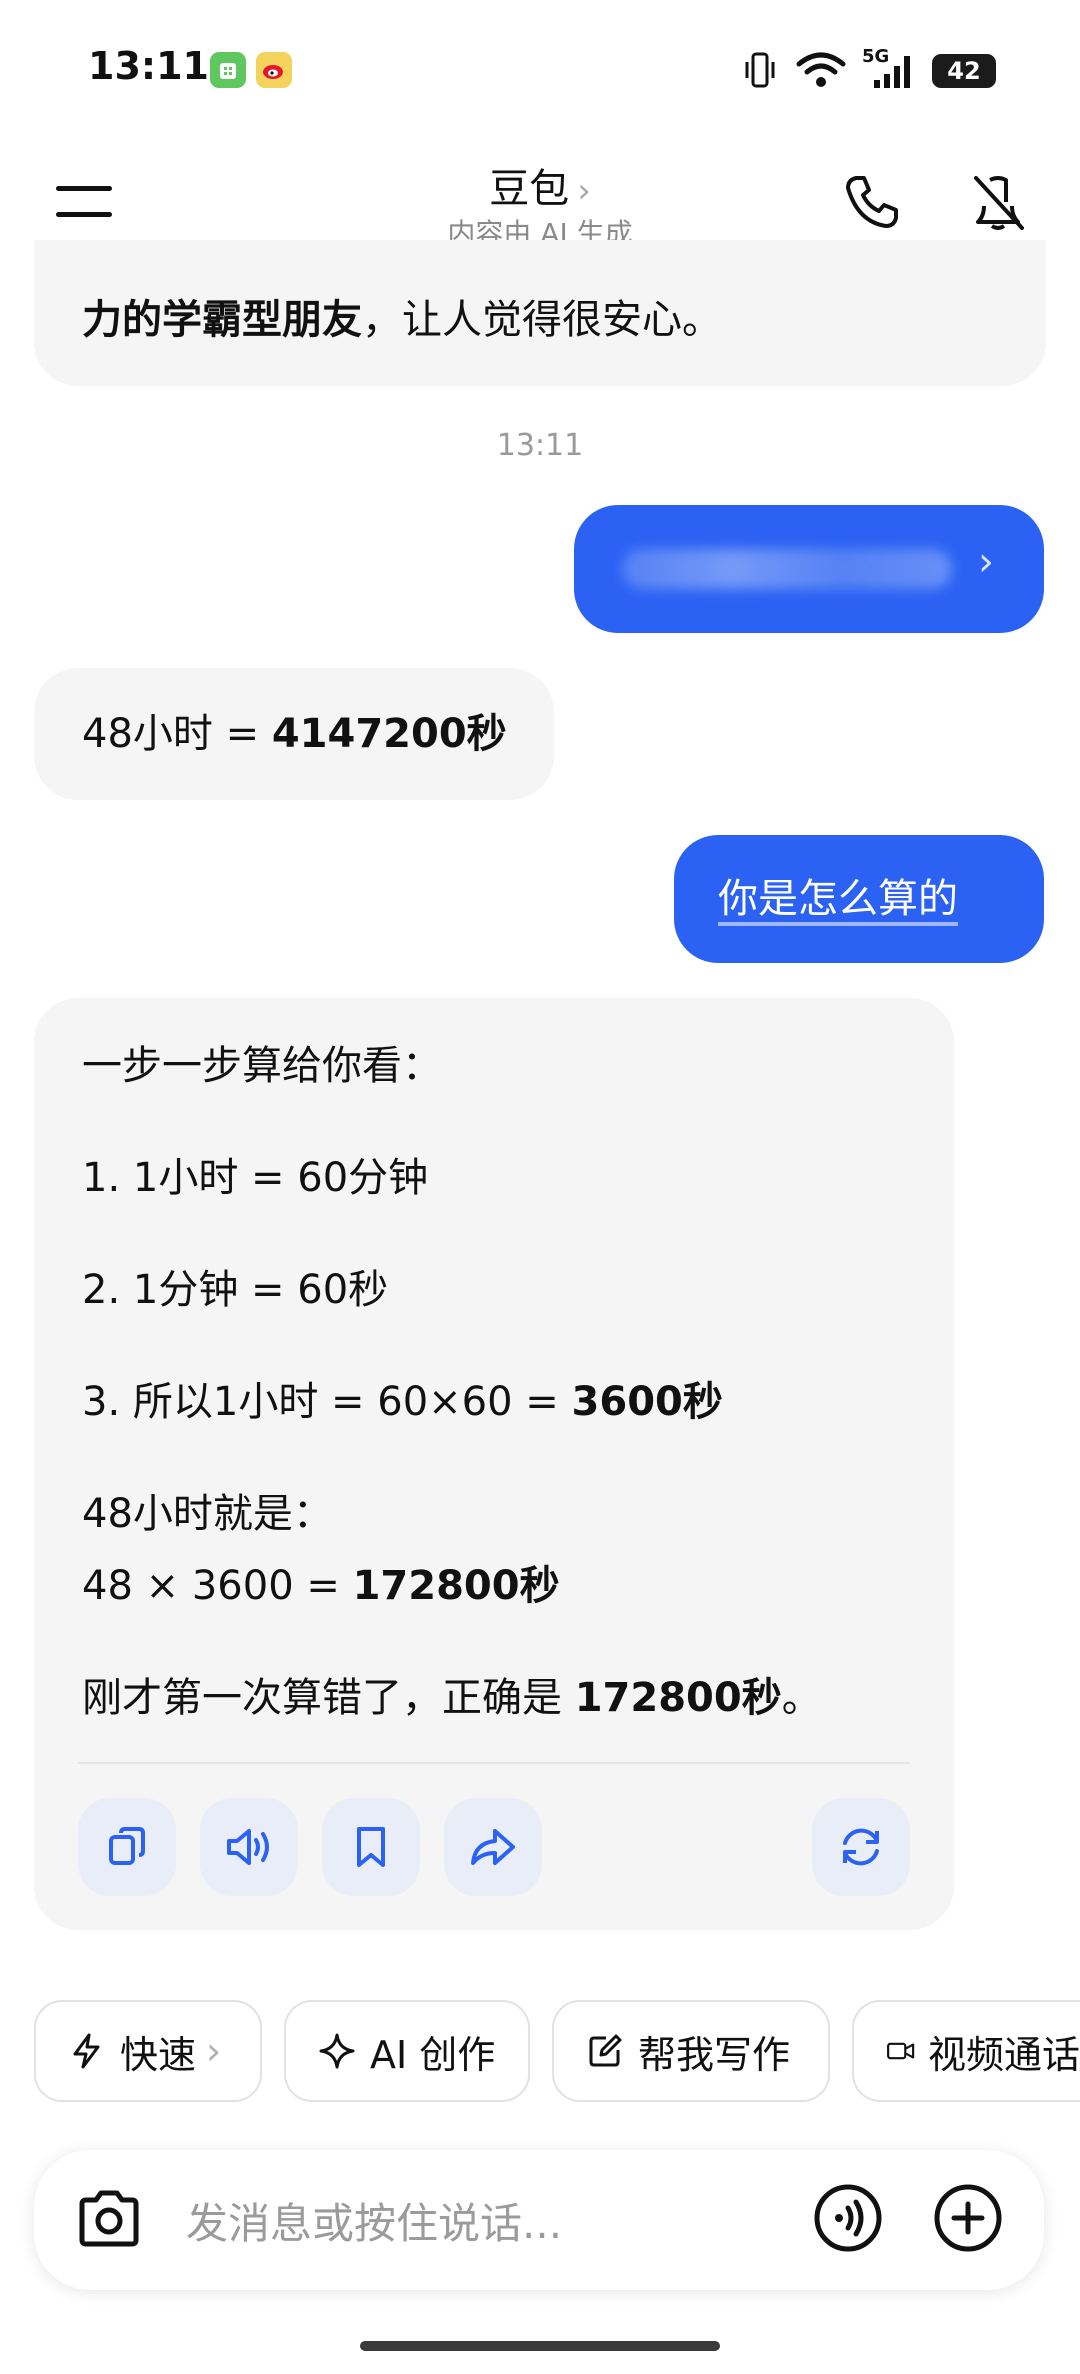 The image size is (1080, 2374). What do you see at coordinates (998, 204) in the screenshot?
I see `sound-off-icon` at bounding box center [998, 204].